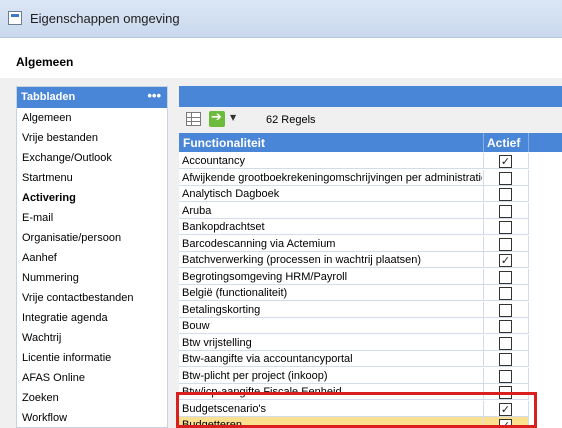 This screenshot has width=562, height=428. What do you see at coordinates (221, 309) in the screenshot?
I see `functionality-name: Betalingskorting` at bounding box center [221, 309].